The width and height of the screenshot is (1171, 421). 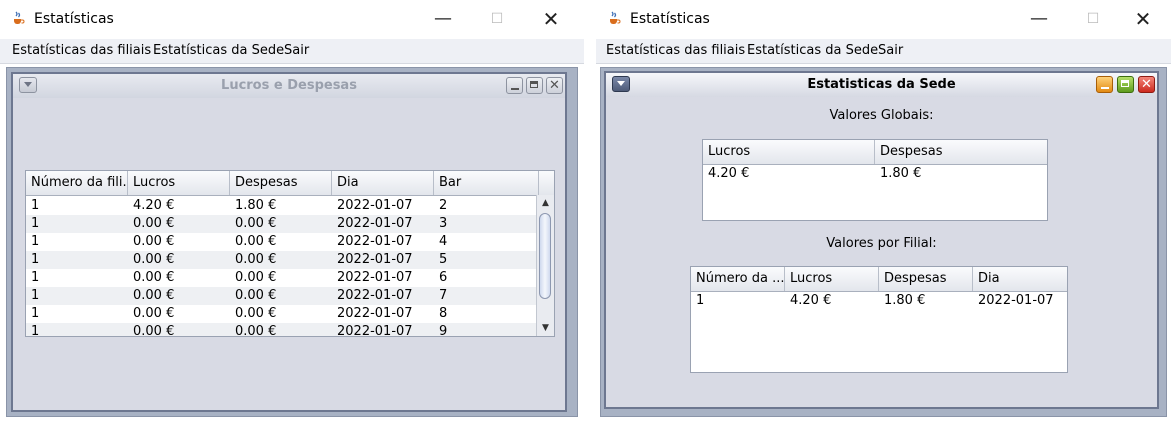 What do you see at coordinates (281, 260) in the screenshot?
I see `table-row: 1 0.00 € 0.00 € 2022-01-07 5` at bounding box center [281, 260].